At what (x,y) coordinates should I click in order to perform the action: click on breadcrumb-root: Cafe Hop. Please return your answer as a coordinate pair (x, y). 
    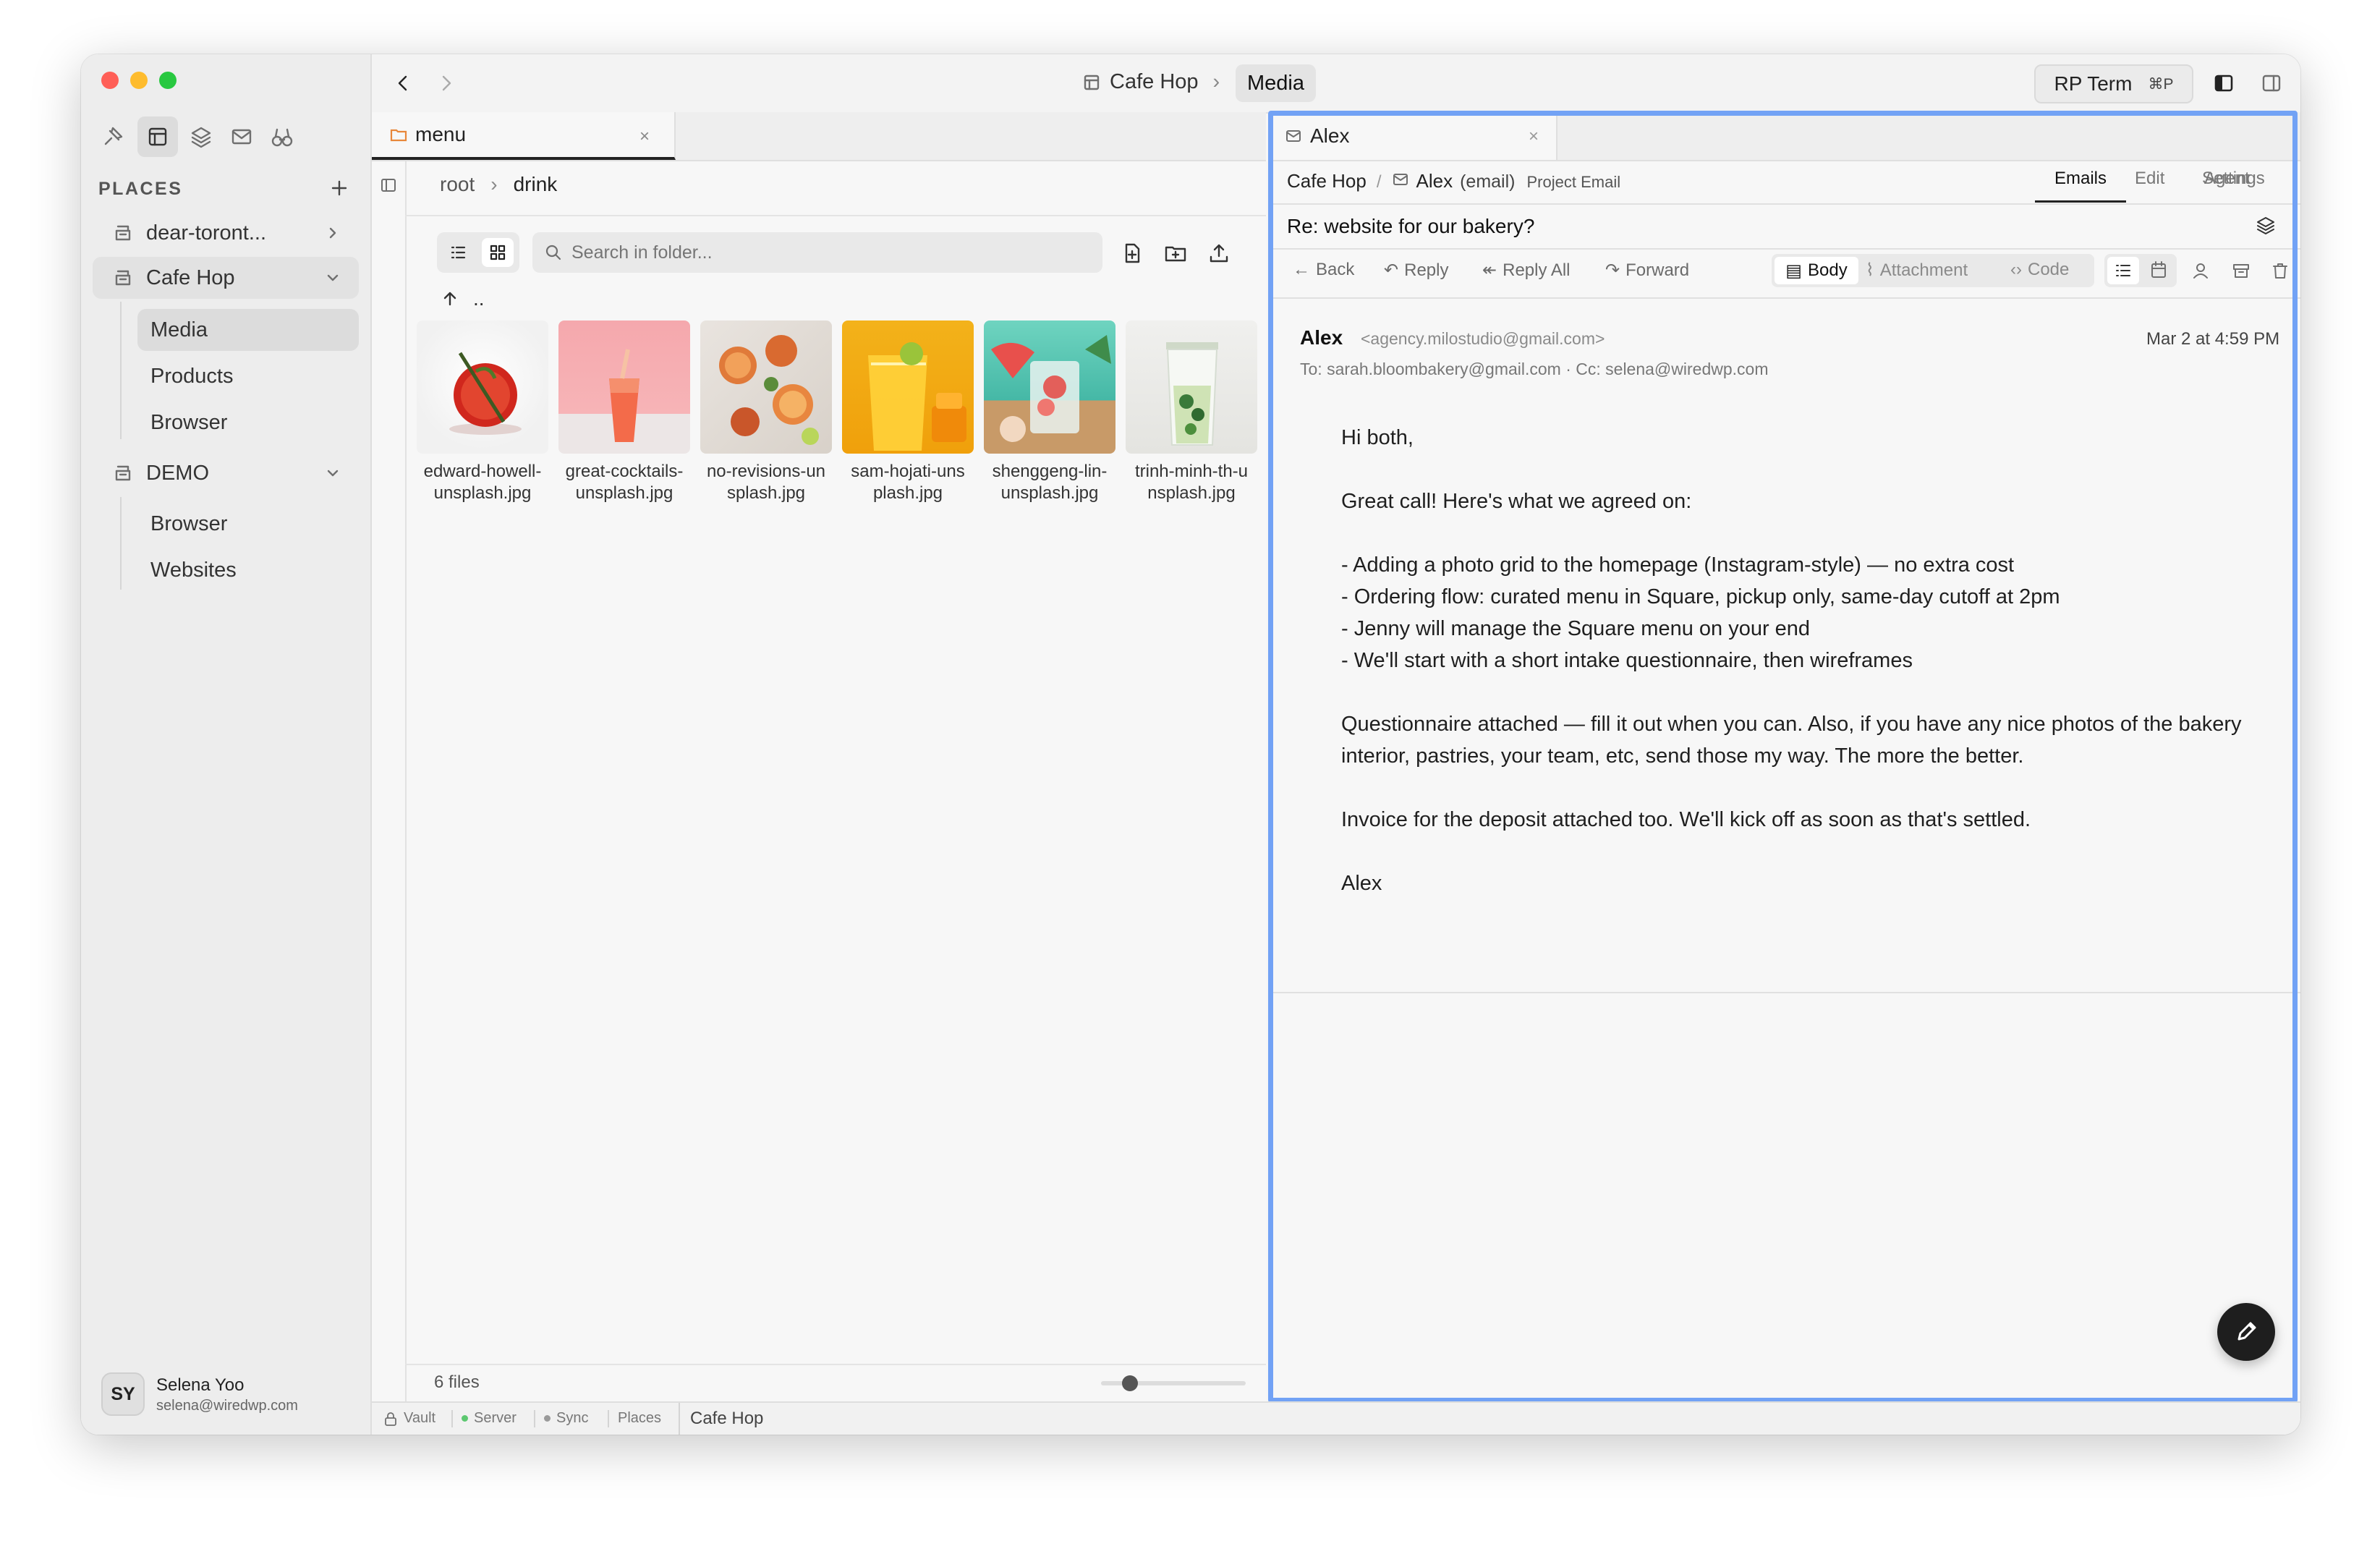
    Looking at the image, I should click on (1155, 82).